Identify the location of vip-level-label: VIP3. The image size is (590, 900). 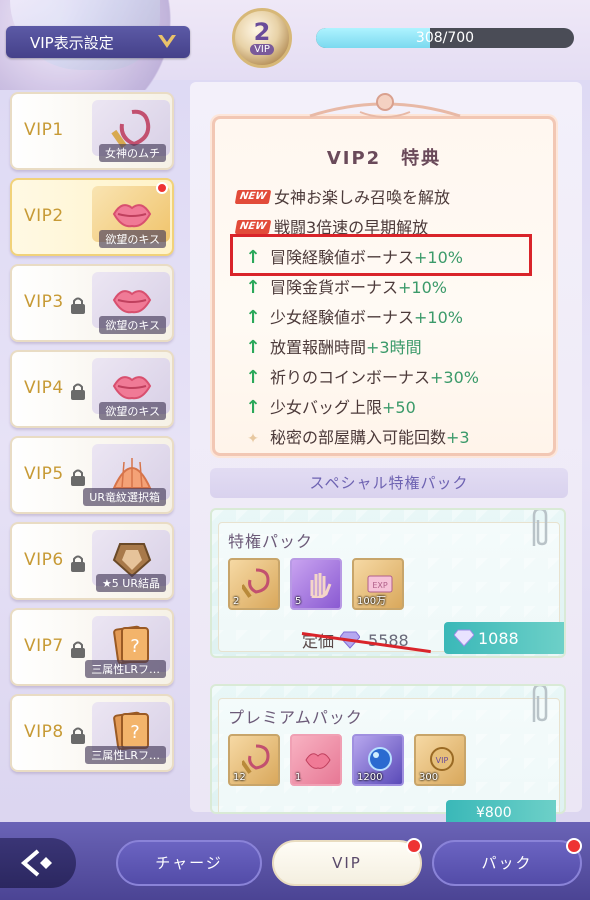
(44, 302).